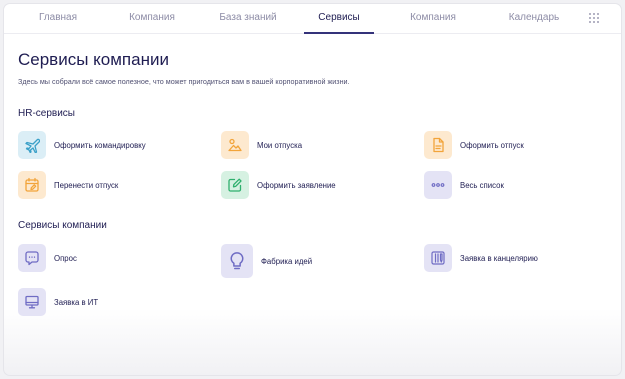  I want to click on service-it-request: Заявка в ИТ, so click(58, 302).